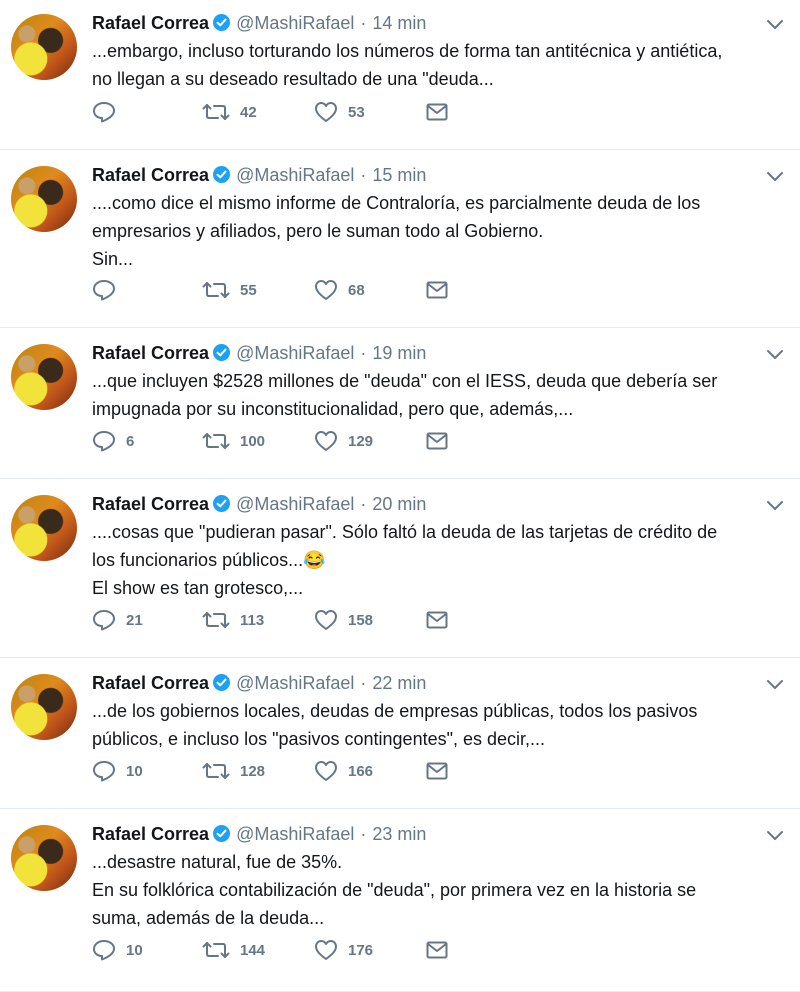 Image resolution: width=800 pixels, height=992 pixels. What do you see at coordinates (343, 620) in the screenshot?
I see `like-button: 158` at bounding box center [343, 620].